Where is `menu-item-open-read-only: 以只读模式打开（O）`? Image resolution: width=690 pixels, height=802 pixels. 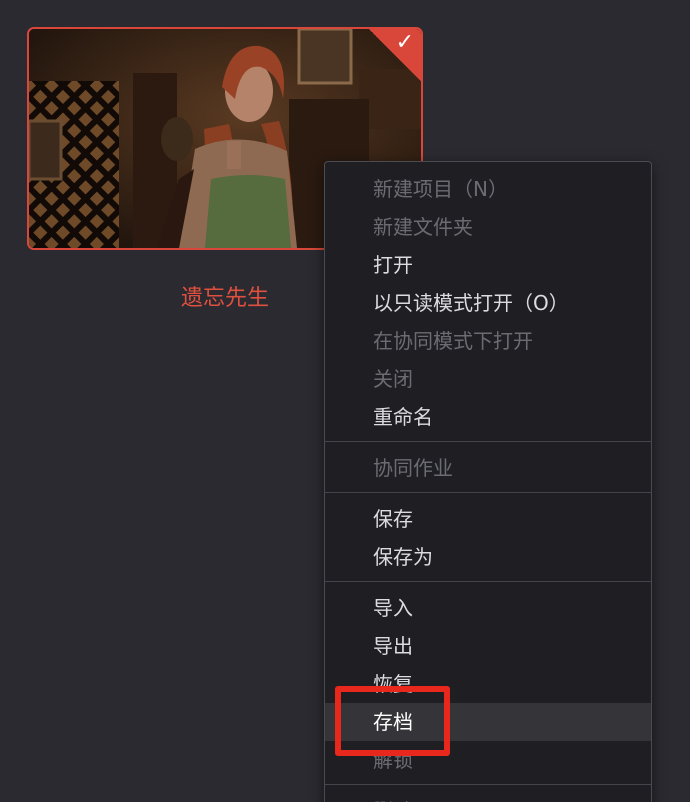
menu-item-open-read-only: 以只读模式打开（O） is located at coordinates (488, 303).